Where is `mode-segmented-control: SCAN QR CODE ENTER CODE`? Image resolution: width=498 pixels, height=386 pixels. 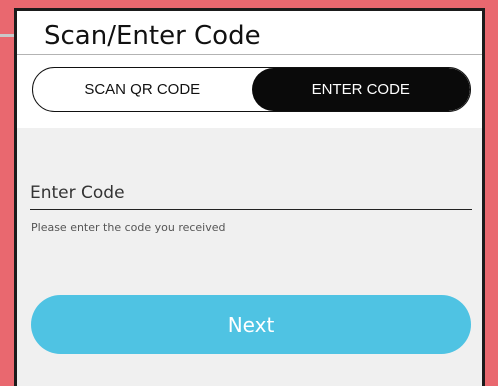
mode-segmented-control: SCAN QR CODE ENTER CODE is located at coordinates (251, 89).